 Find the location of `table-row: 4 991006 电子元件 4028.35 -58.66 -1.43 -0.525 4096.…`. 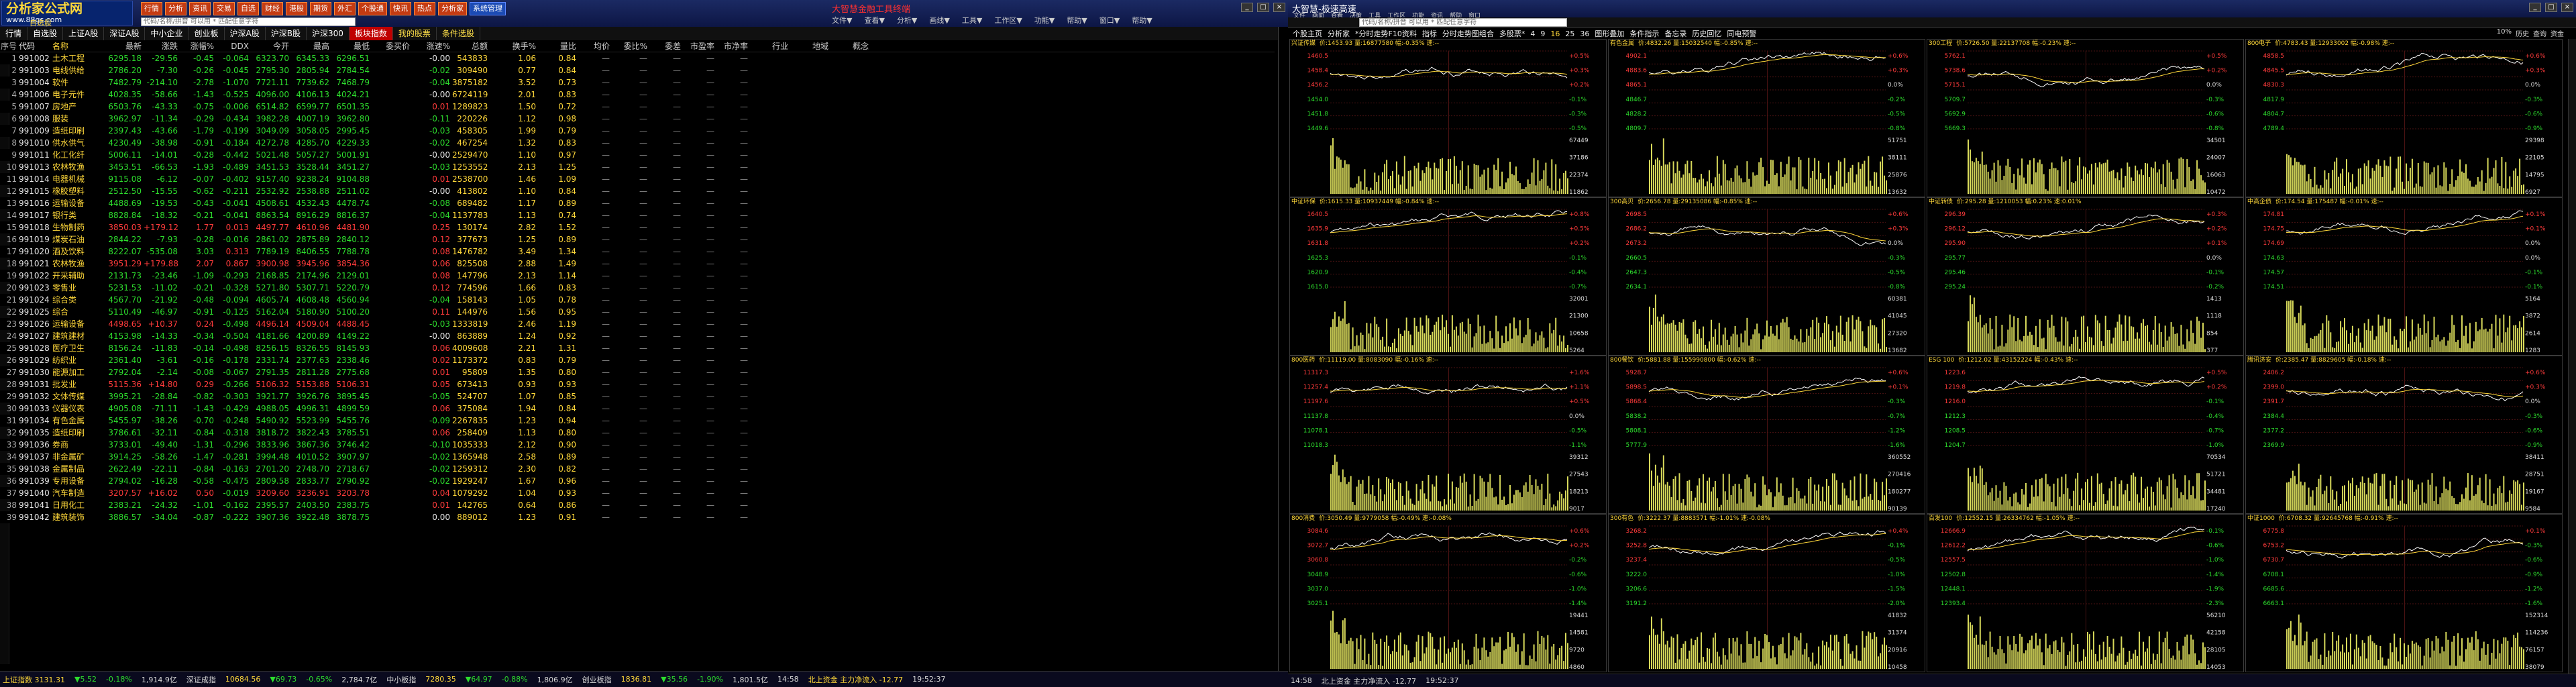

table-row: 4 991006 电子元件 4028.35 -58.66 -1.43 -0.525 4096.… is located at coordinates (637, 95).